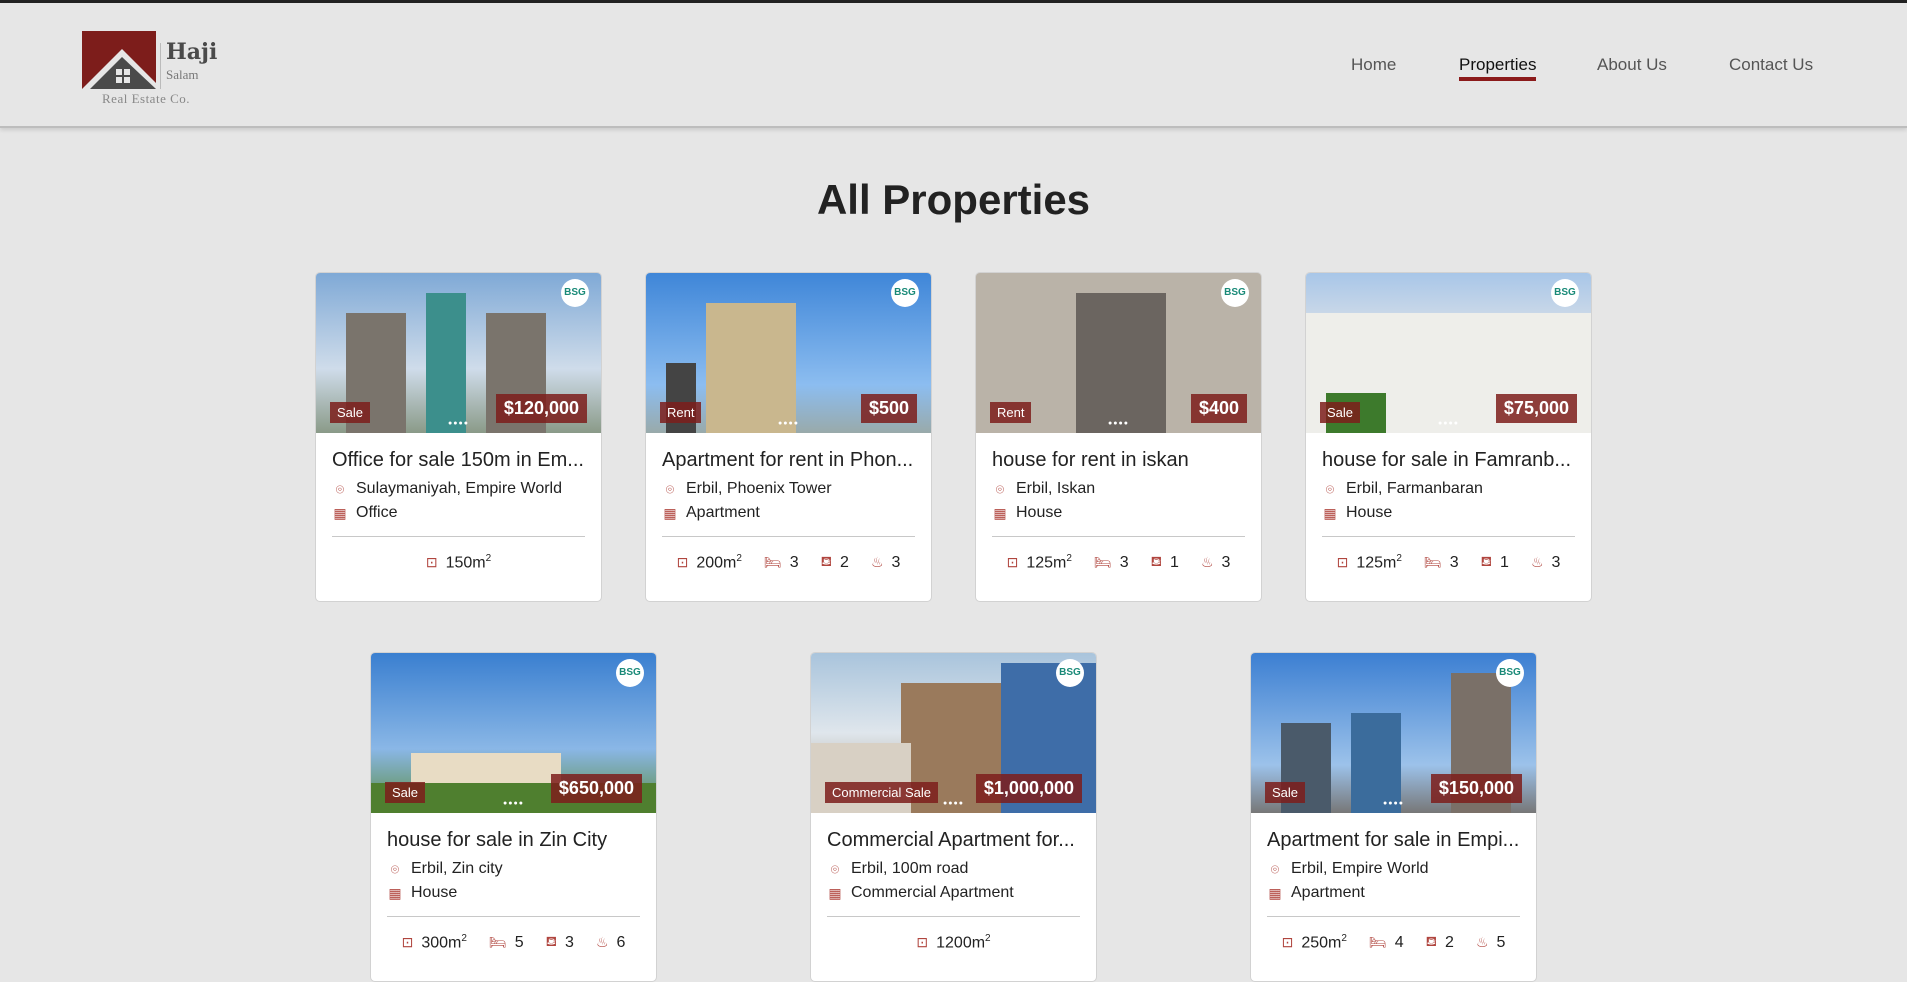 This screenshot has width=1907, height=982. What do you see at coordinates (1448, 513) in the screenshot?
I see `type-row: ▦ House` at bounding box center [1448, 513].